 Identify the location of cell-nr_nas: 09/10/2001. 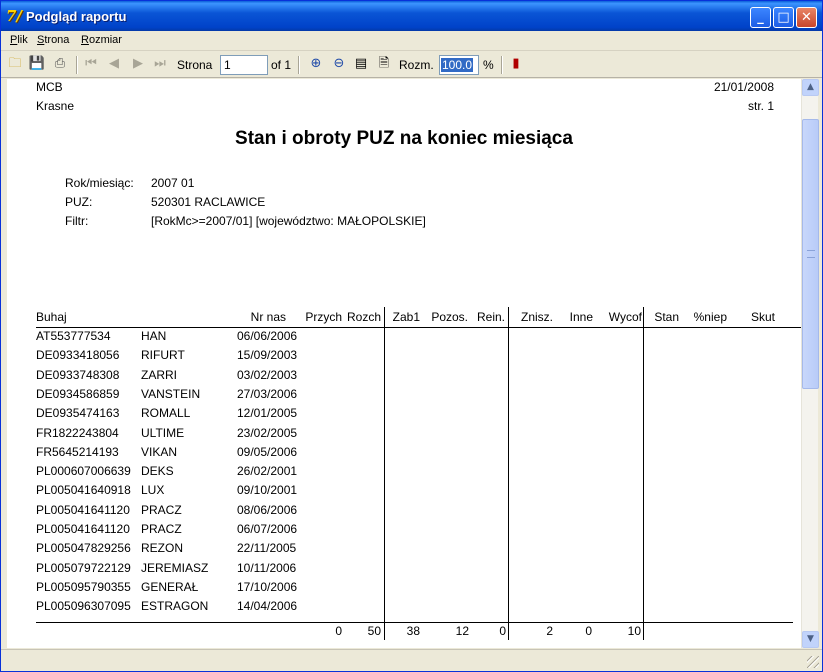
(267, 490).